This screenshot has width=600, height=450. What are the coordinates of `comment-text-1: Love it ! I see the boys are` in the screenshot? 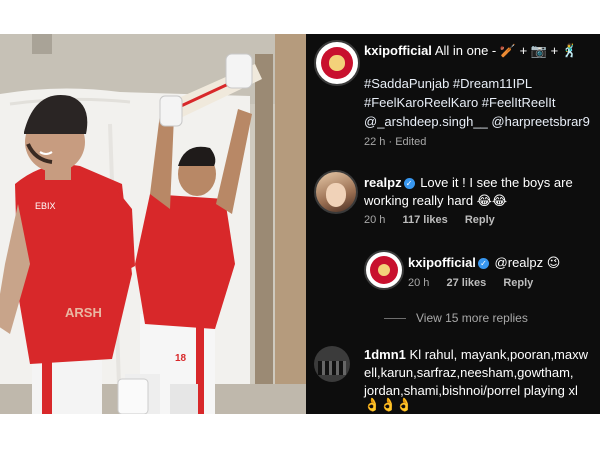 It's located at (496, 182).